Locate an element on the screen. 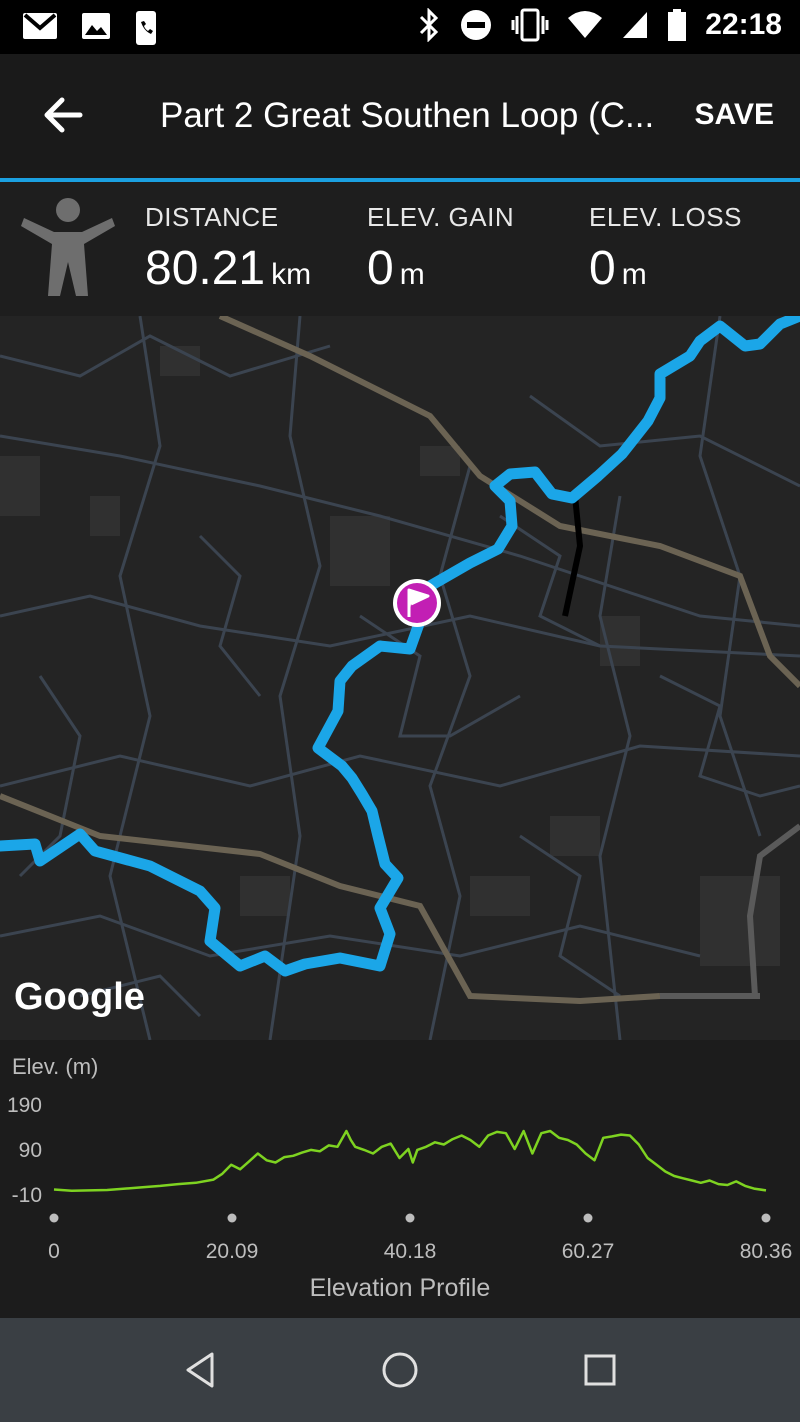  phone-icon is located at coordinates (146, 28).